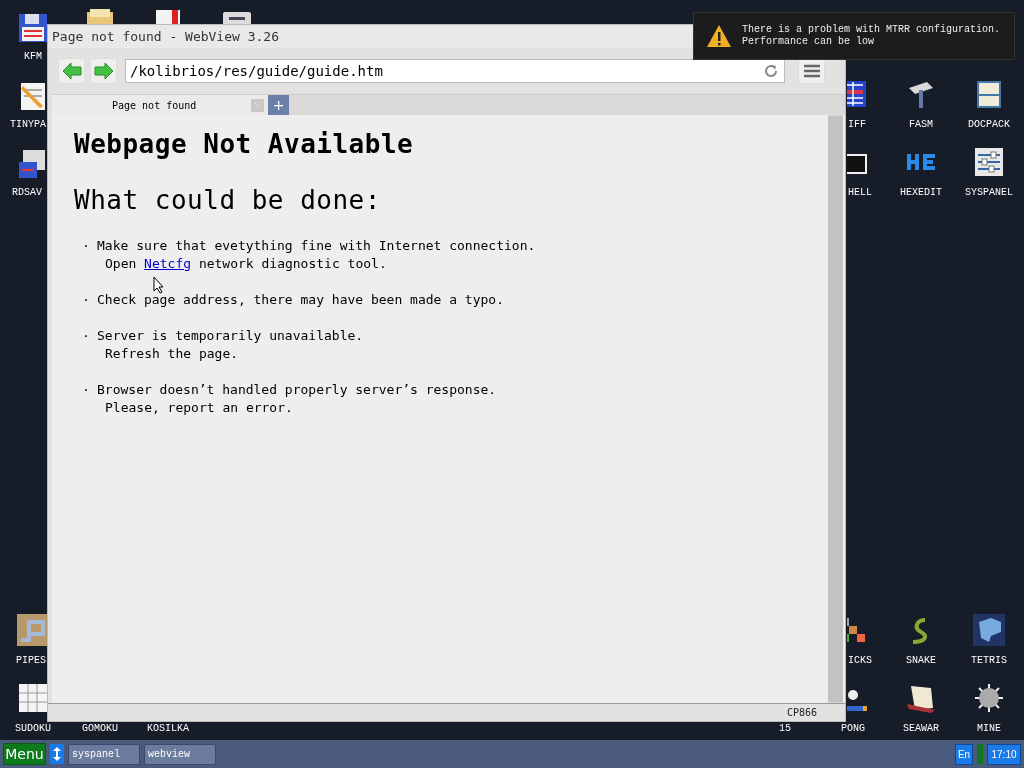  I want to click on item-text: Browser doesn’t handled properly server’s response., so click(297, 390).